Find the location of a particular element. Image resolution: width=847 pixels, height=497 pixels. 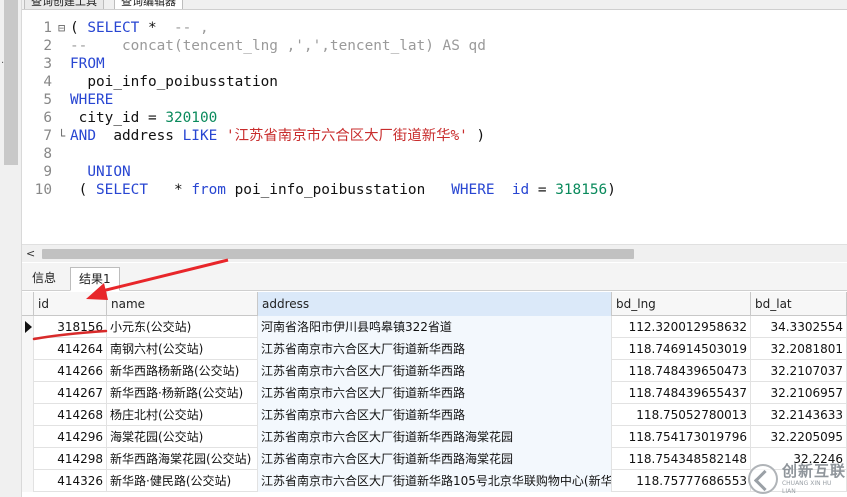

cell-address: 江苏省南京市六合区大厂街道新华路105号北京华联购物中心(新华 is located at coordinates (435, 481).